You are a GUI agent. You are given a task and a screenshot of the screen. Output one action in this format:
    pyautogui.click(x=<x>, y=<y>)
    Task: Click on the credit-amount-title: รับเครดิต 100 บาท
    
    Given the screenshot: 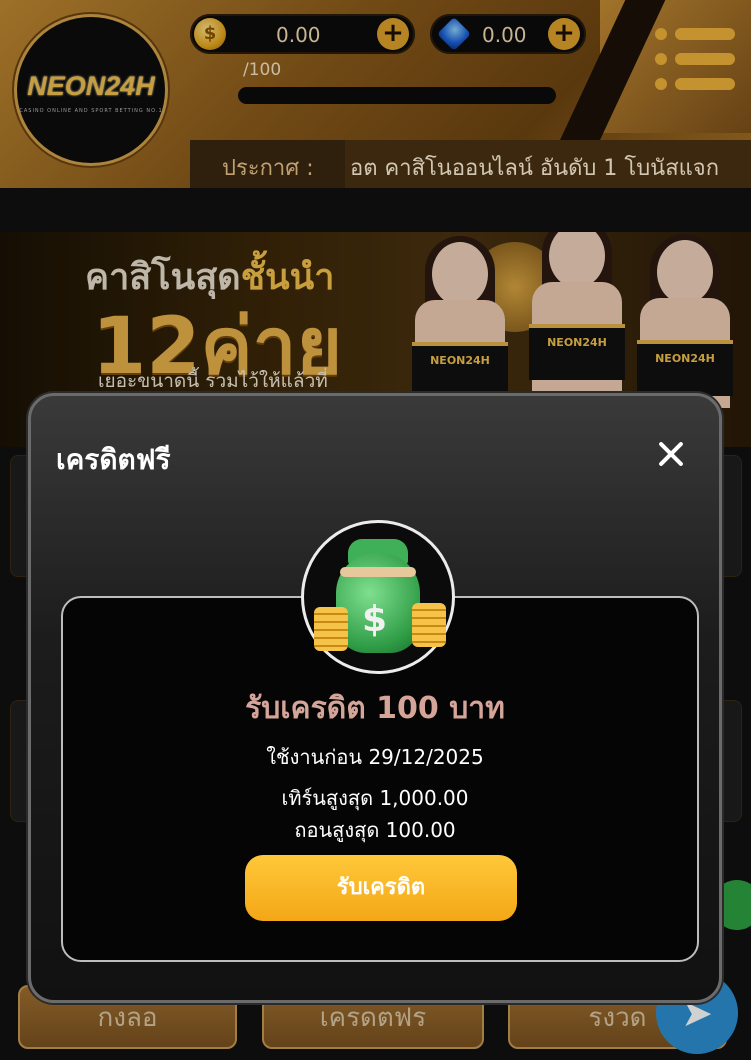 What is the action you would take?
    pyautogui.click(x=375, y=708)
    